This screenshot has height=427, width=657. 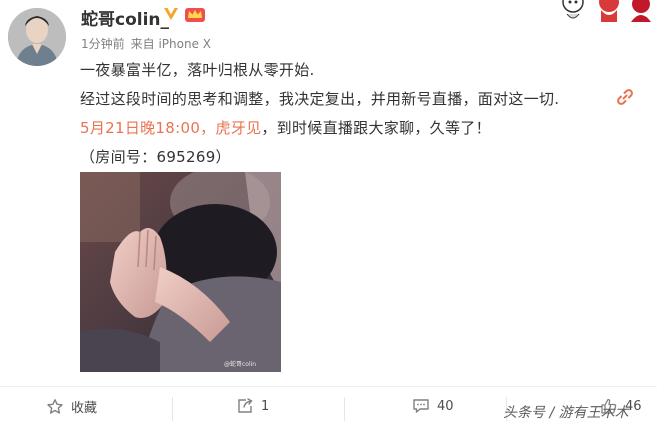 I want to click on repost-icon, so click(x=245, y=405).